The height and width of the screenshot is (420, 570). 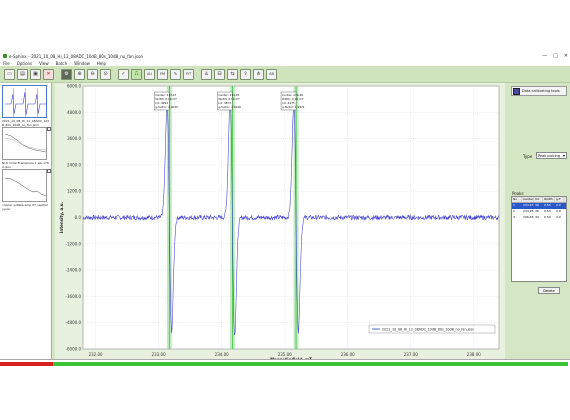 I want to click on app-logo-icon, so click(x=5, y=56).